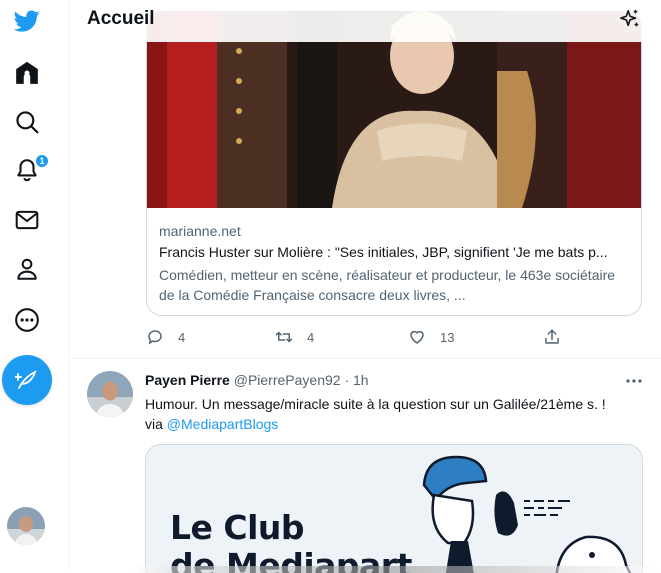 This screenshot has height=573, width=661. I want to click on sidebar: 1, so click(35, 286).